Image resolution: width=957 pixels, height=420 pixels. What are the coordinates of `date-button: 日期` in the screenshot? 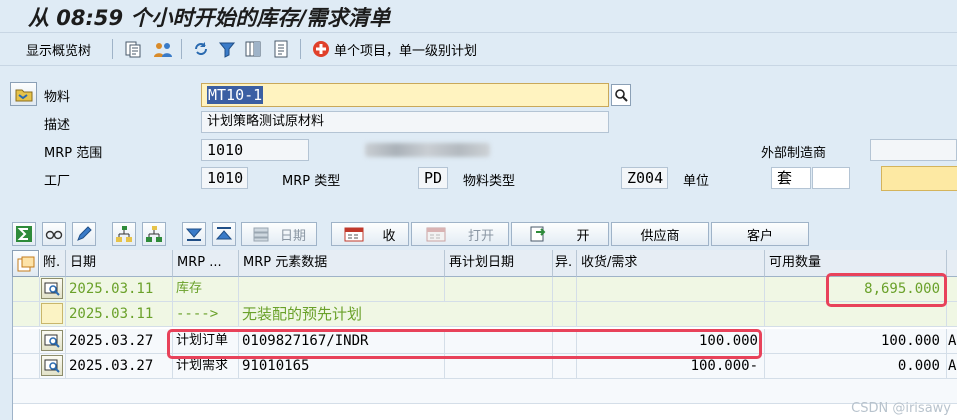 It's located at (279, 234).